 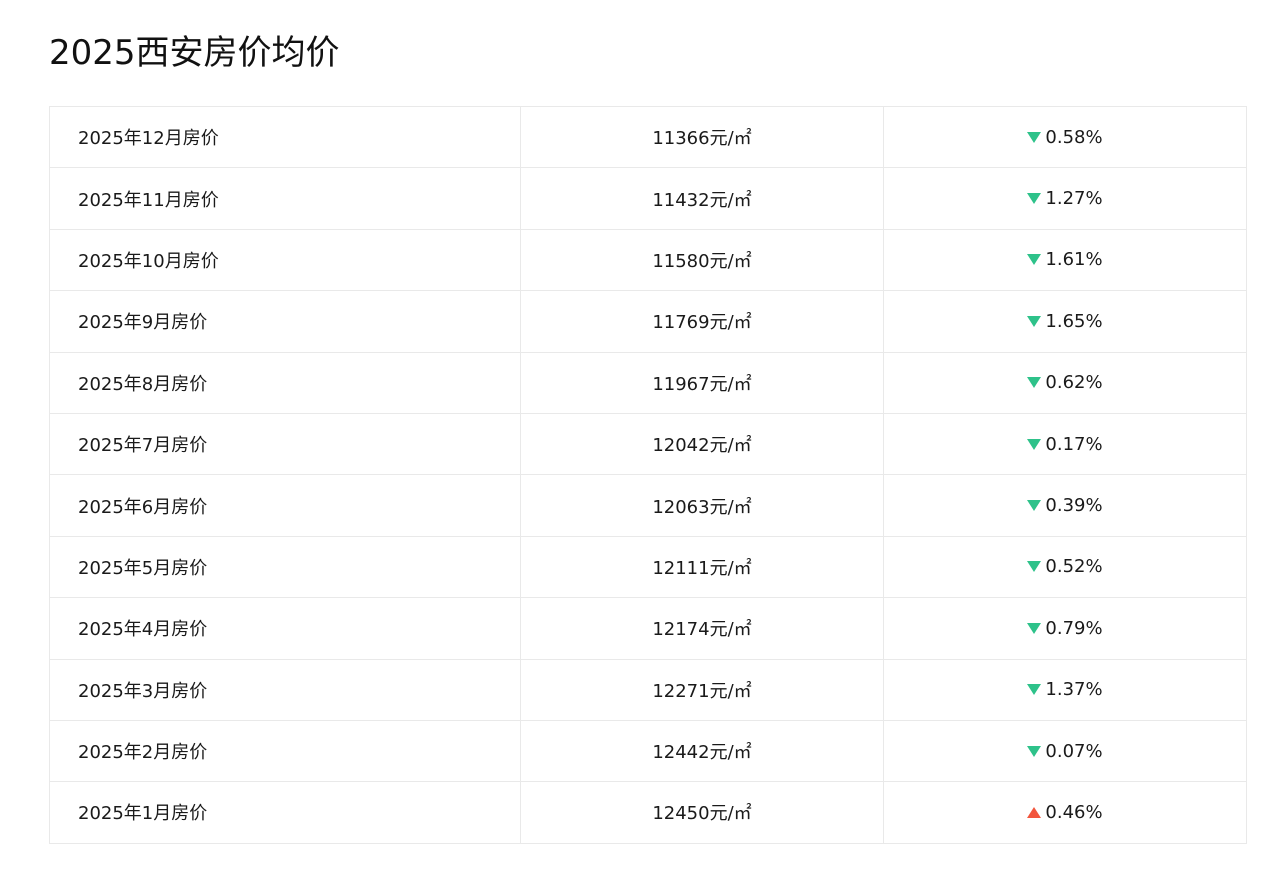 I want to click on price-cell: 11366元/㎡, so click(x=702, y=137).